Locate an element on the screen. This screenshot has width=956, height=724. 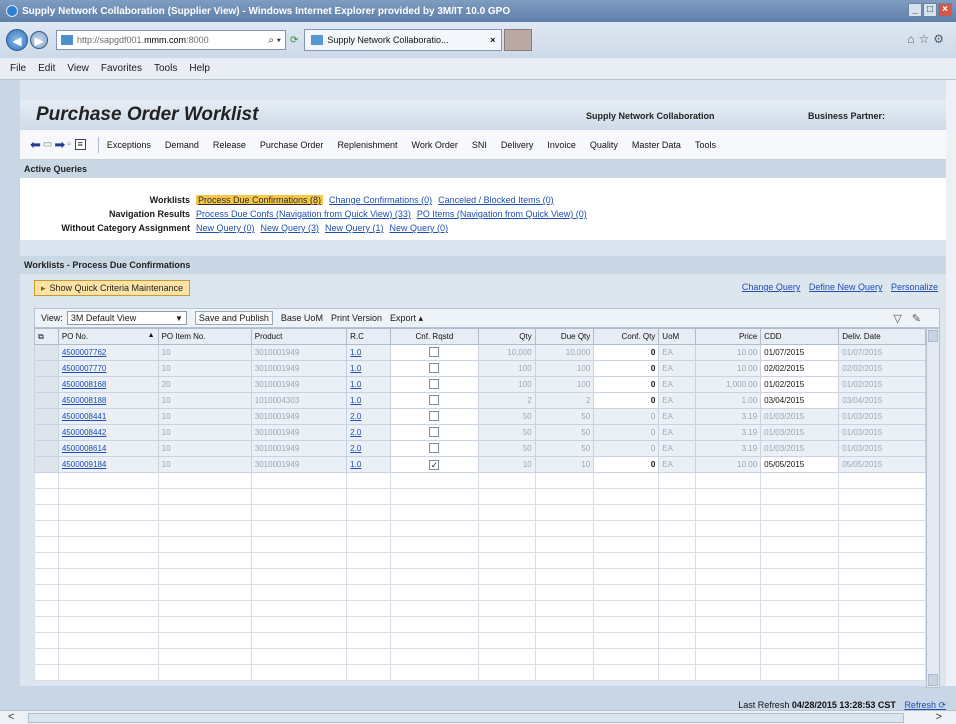
toolbar-right-icons: ▽✎ is located at coordinates (912, 318).